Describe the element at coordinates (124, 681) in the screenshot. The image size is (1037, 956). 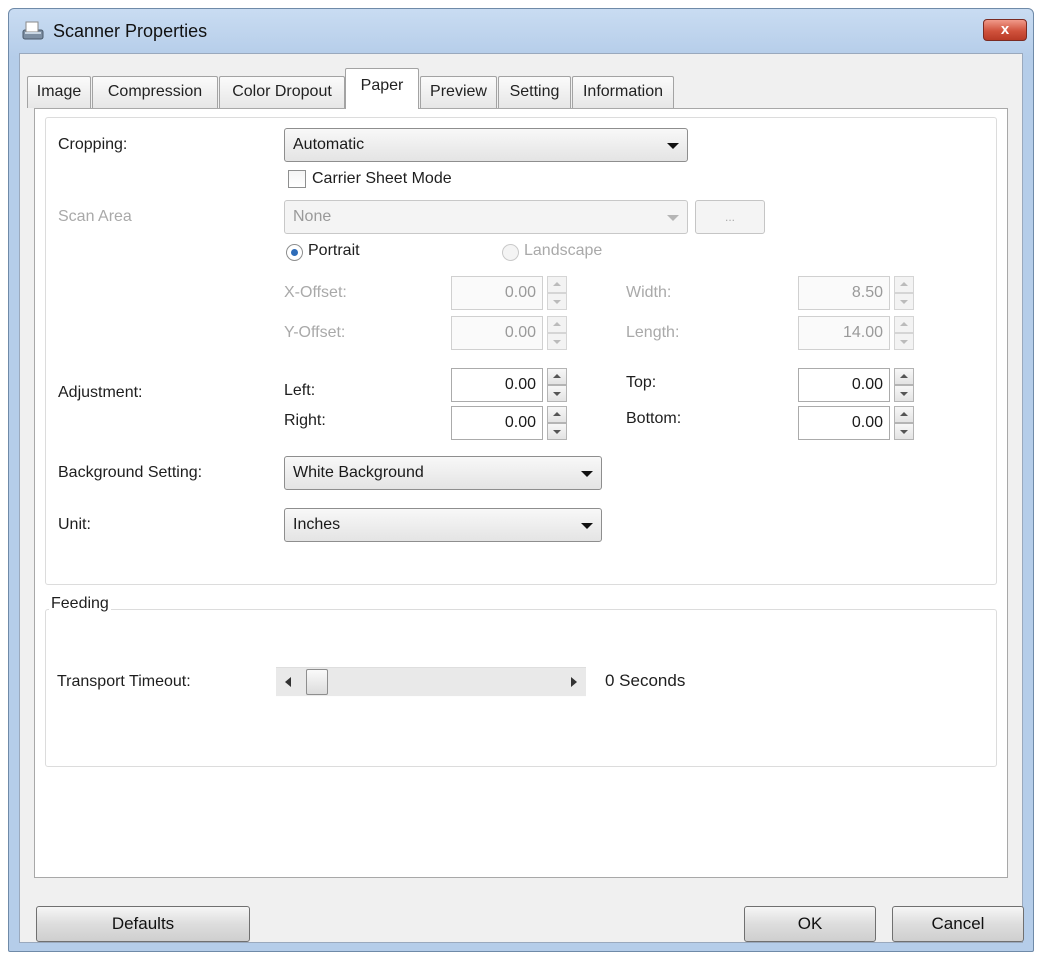
I see `transport-timeout-label: Transport Timeout:` at that location.